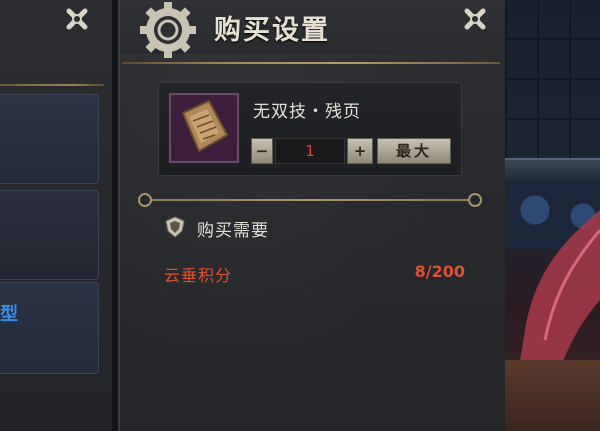 This screenshot has height=431, width=600. I want to click on scene-floor, so click(552, 395).